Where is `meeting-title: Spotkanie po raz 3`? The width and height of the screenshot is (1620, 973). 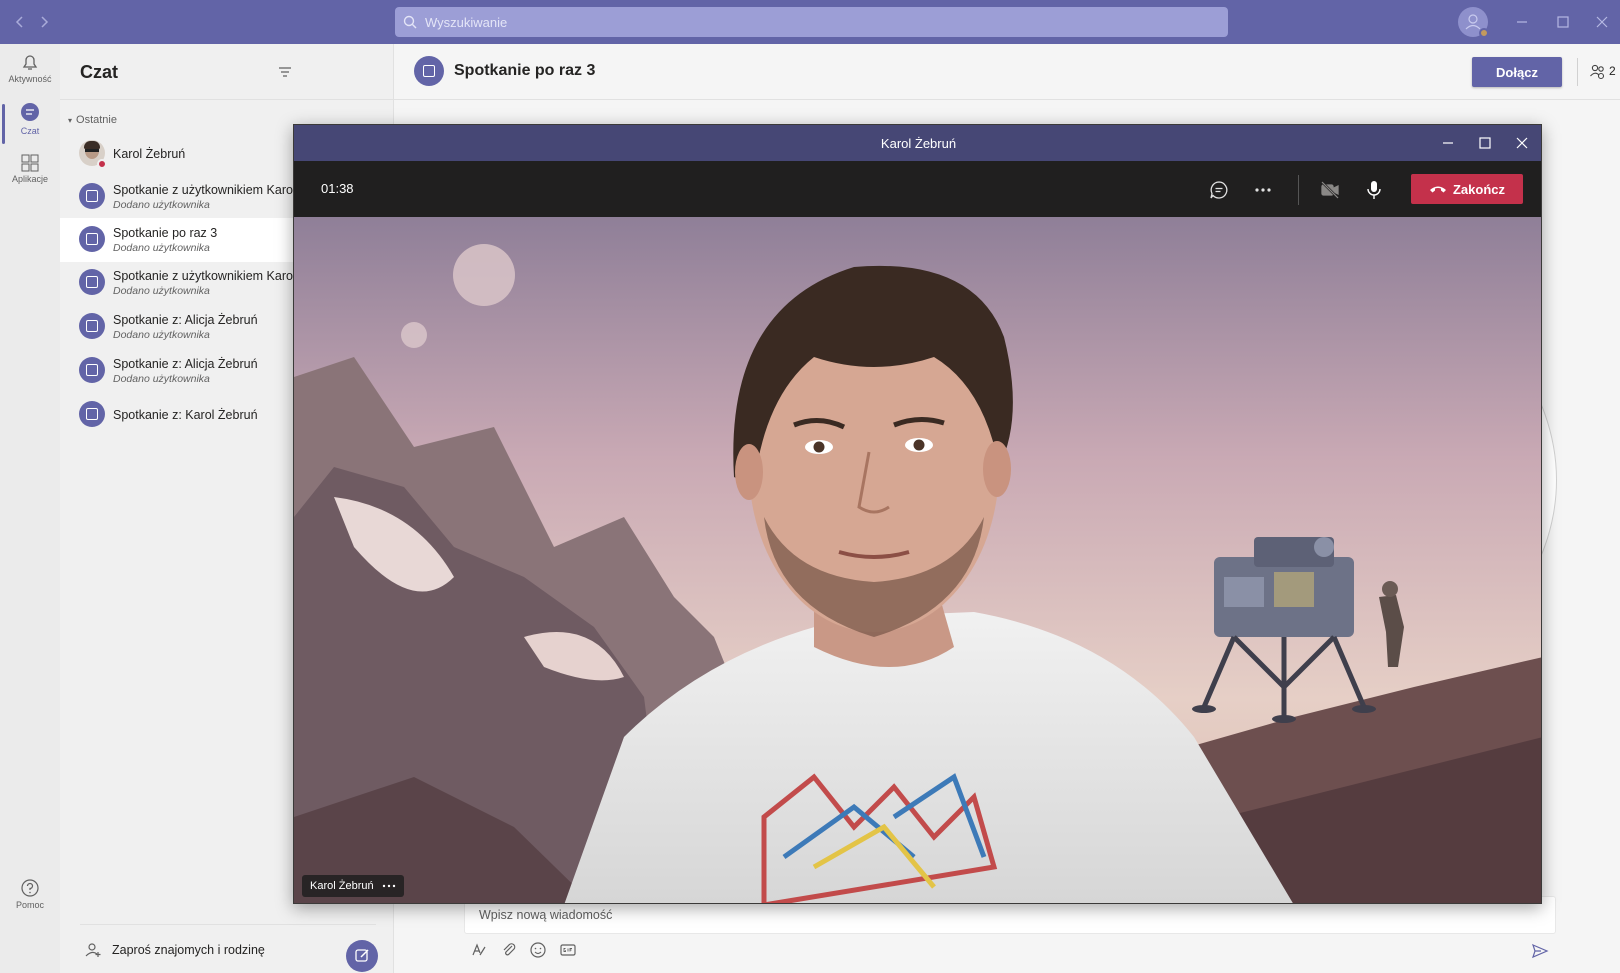
meeting-title: Spotkanie po raz 3 is located at coordinates (525, 70).